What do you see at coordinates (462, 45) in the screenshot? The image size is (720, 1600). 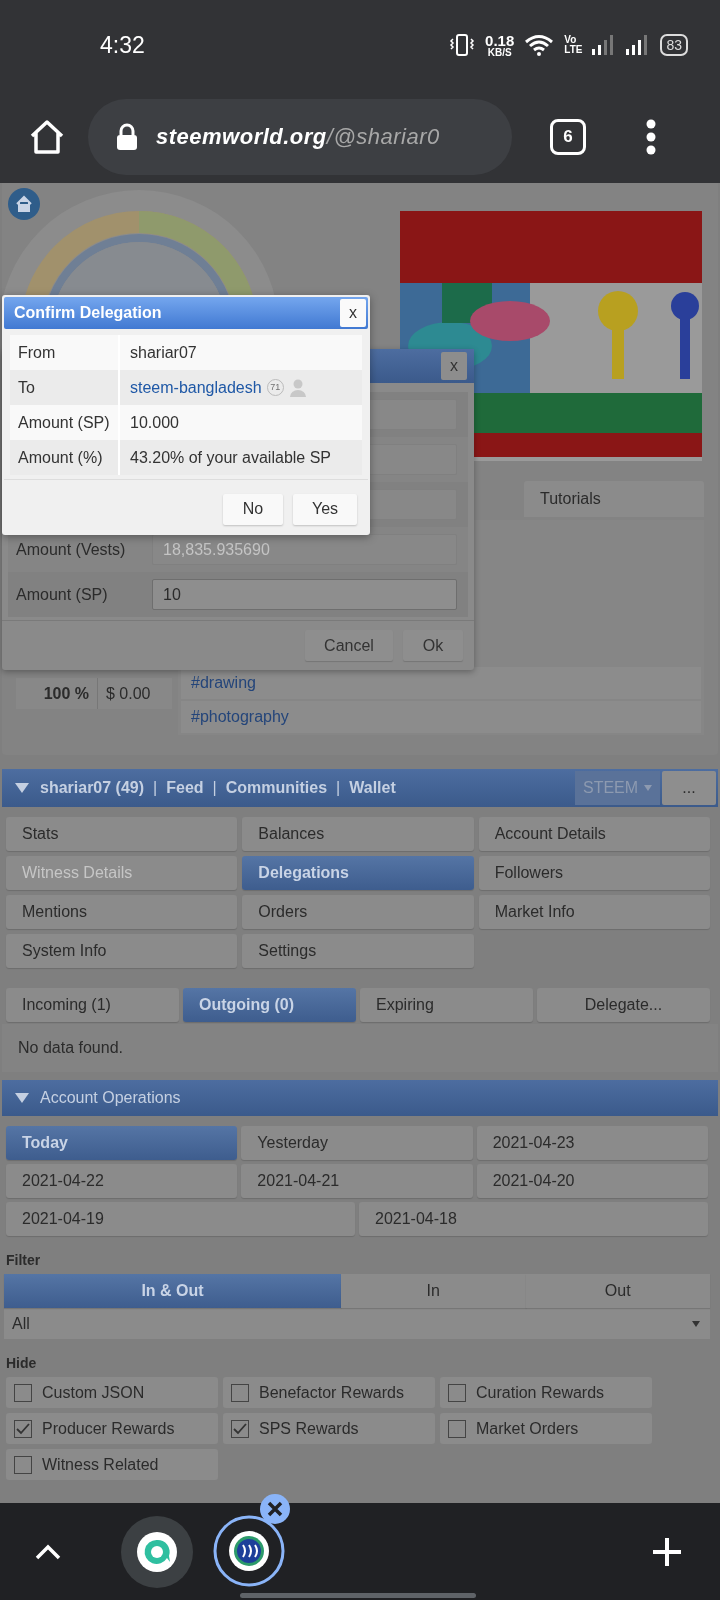 I see `vibrate-icon` at bounding box center [462, 45].